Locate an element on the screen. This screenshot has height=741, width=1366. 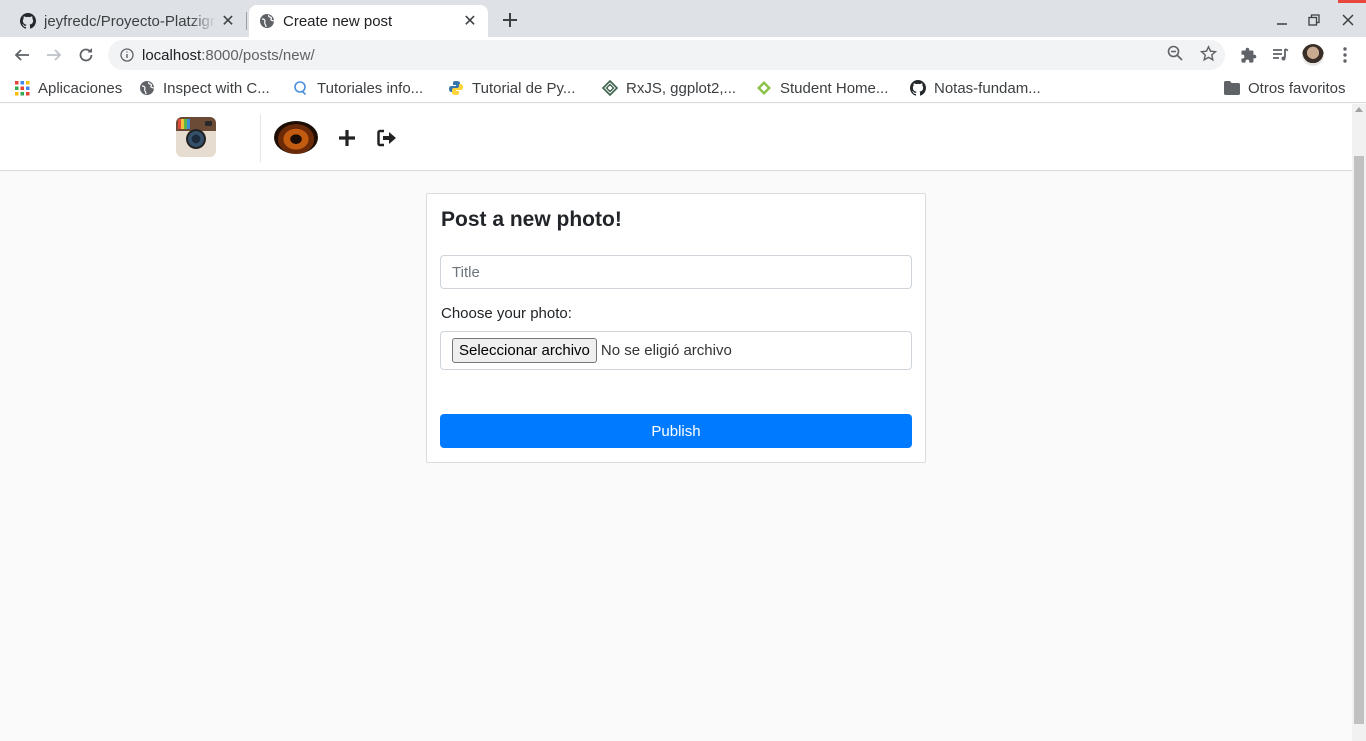
zoom-icon is located at coordinates (1175, 53).